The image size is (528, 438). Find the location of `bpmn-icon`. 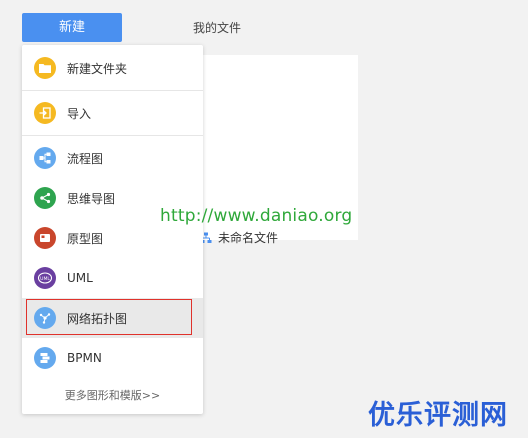

bpmn-icon is located at coordinates (45, 358).